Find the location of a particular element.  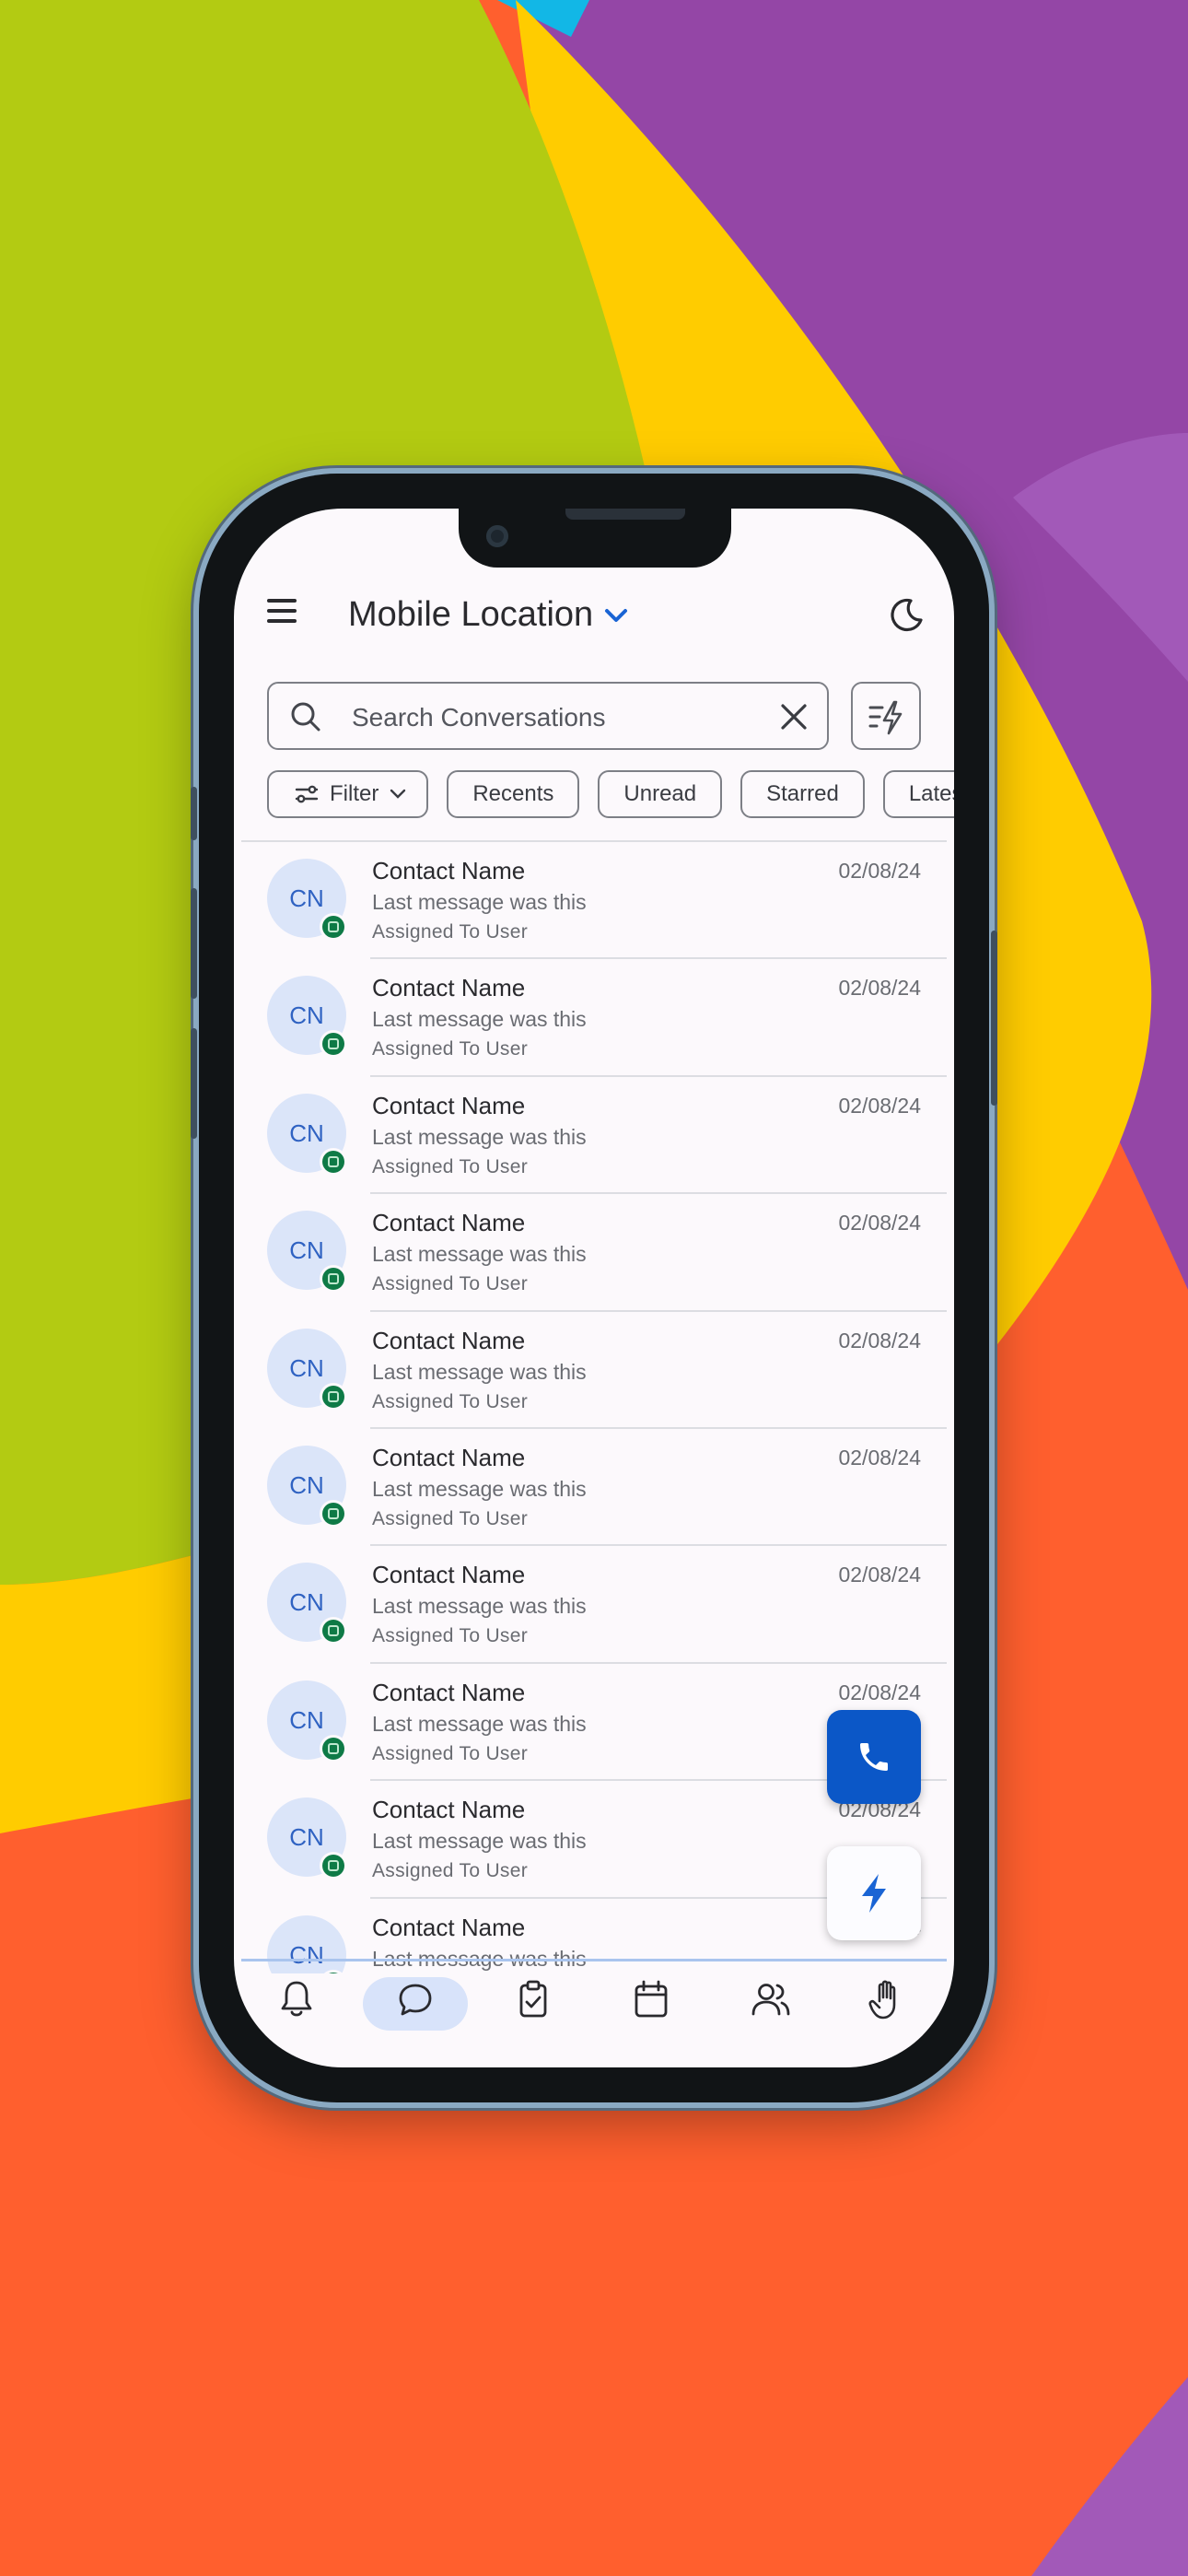

nav-calendar is located at coordinates (651, 1996).